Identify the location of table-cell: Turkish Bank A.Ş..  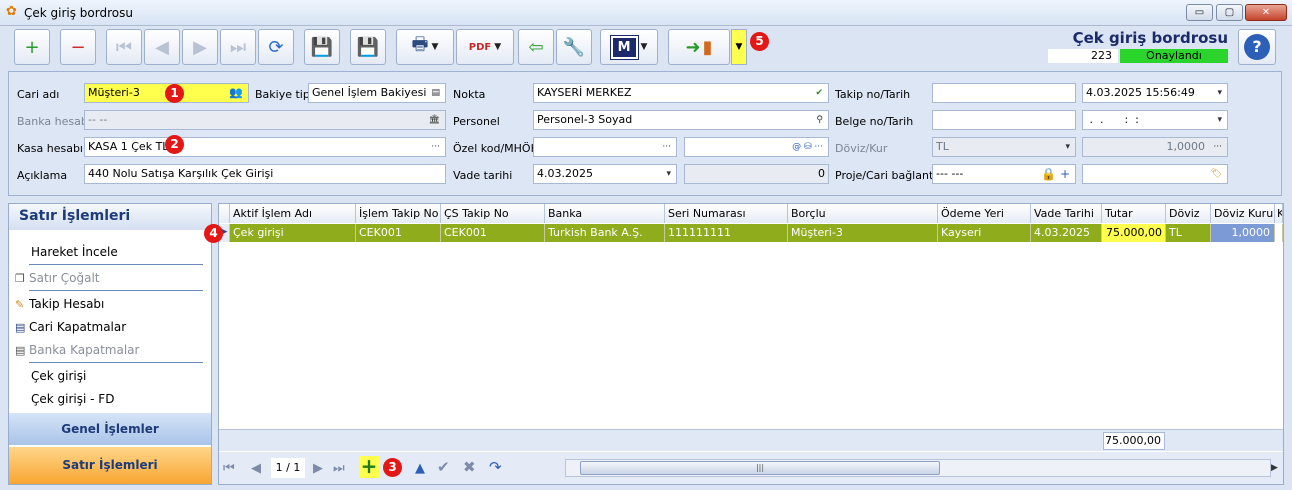
(605, 233).